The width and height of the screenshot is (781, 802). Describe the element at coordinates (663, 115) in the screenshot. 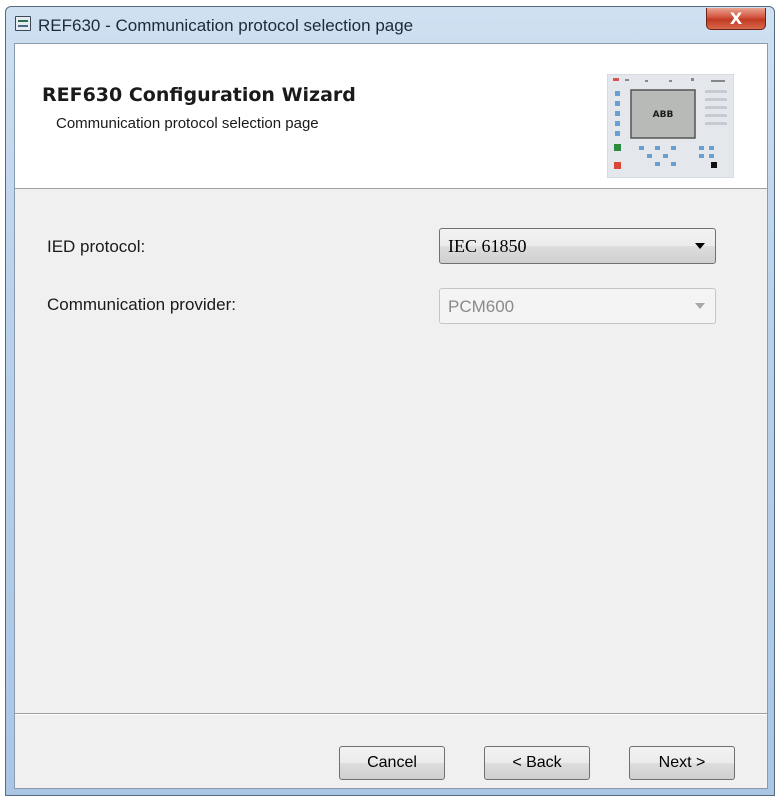

I see `abb-logo: ABB` at that location.